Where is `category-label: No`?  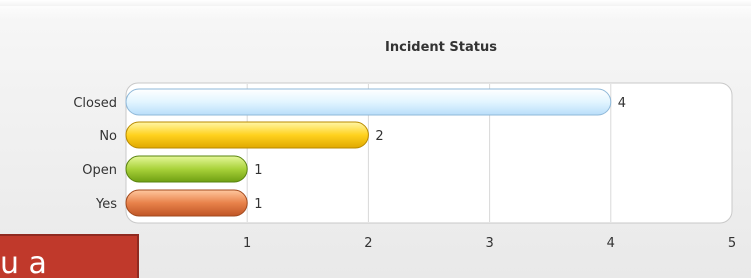
category-label: No is located at coordinates (108, 136).